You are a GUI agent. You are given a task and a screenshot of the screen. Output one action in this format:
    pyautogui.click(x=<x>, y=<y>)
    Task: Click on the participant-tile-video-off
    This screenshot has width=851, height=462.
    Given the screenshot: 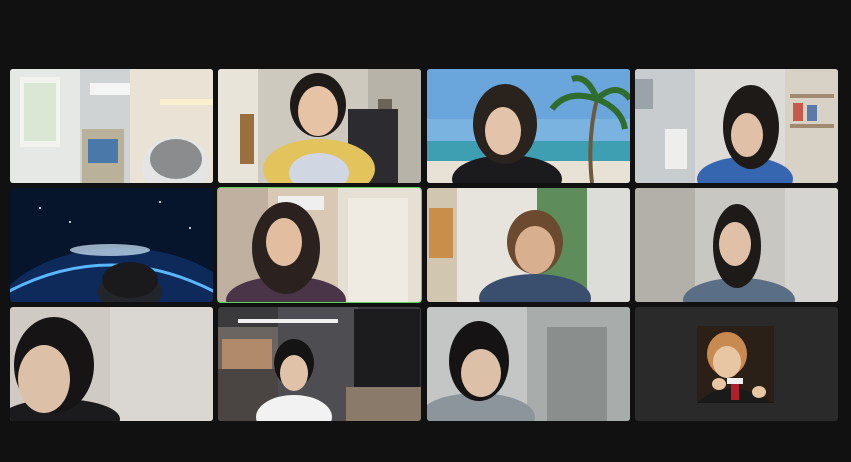 What is the action you would take?
    pyautogui.click(x=736, y=364)
    